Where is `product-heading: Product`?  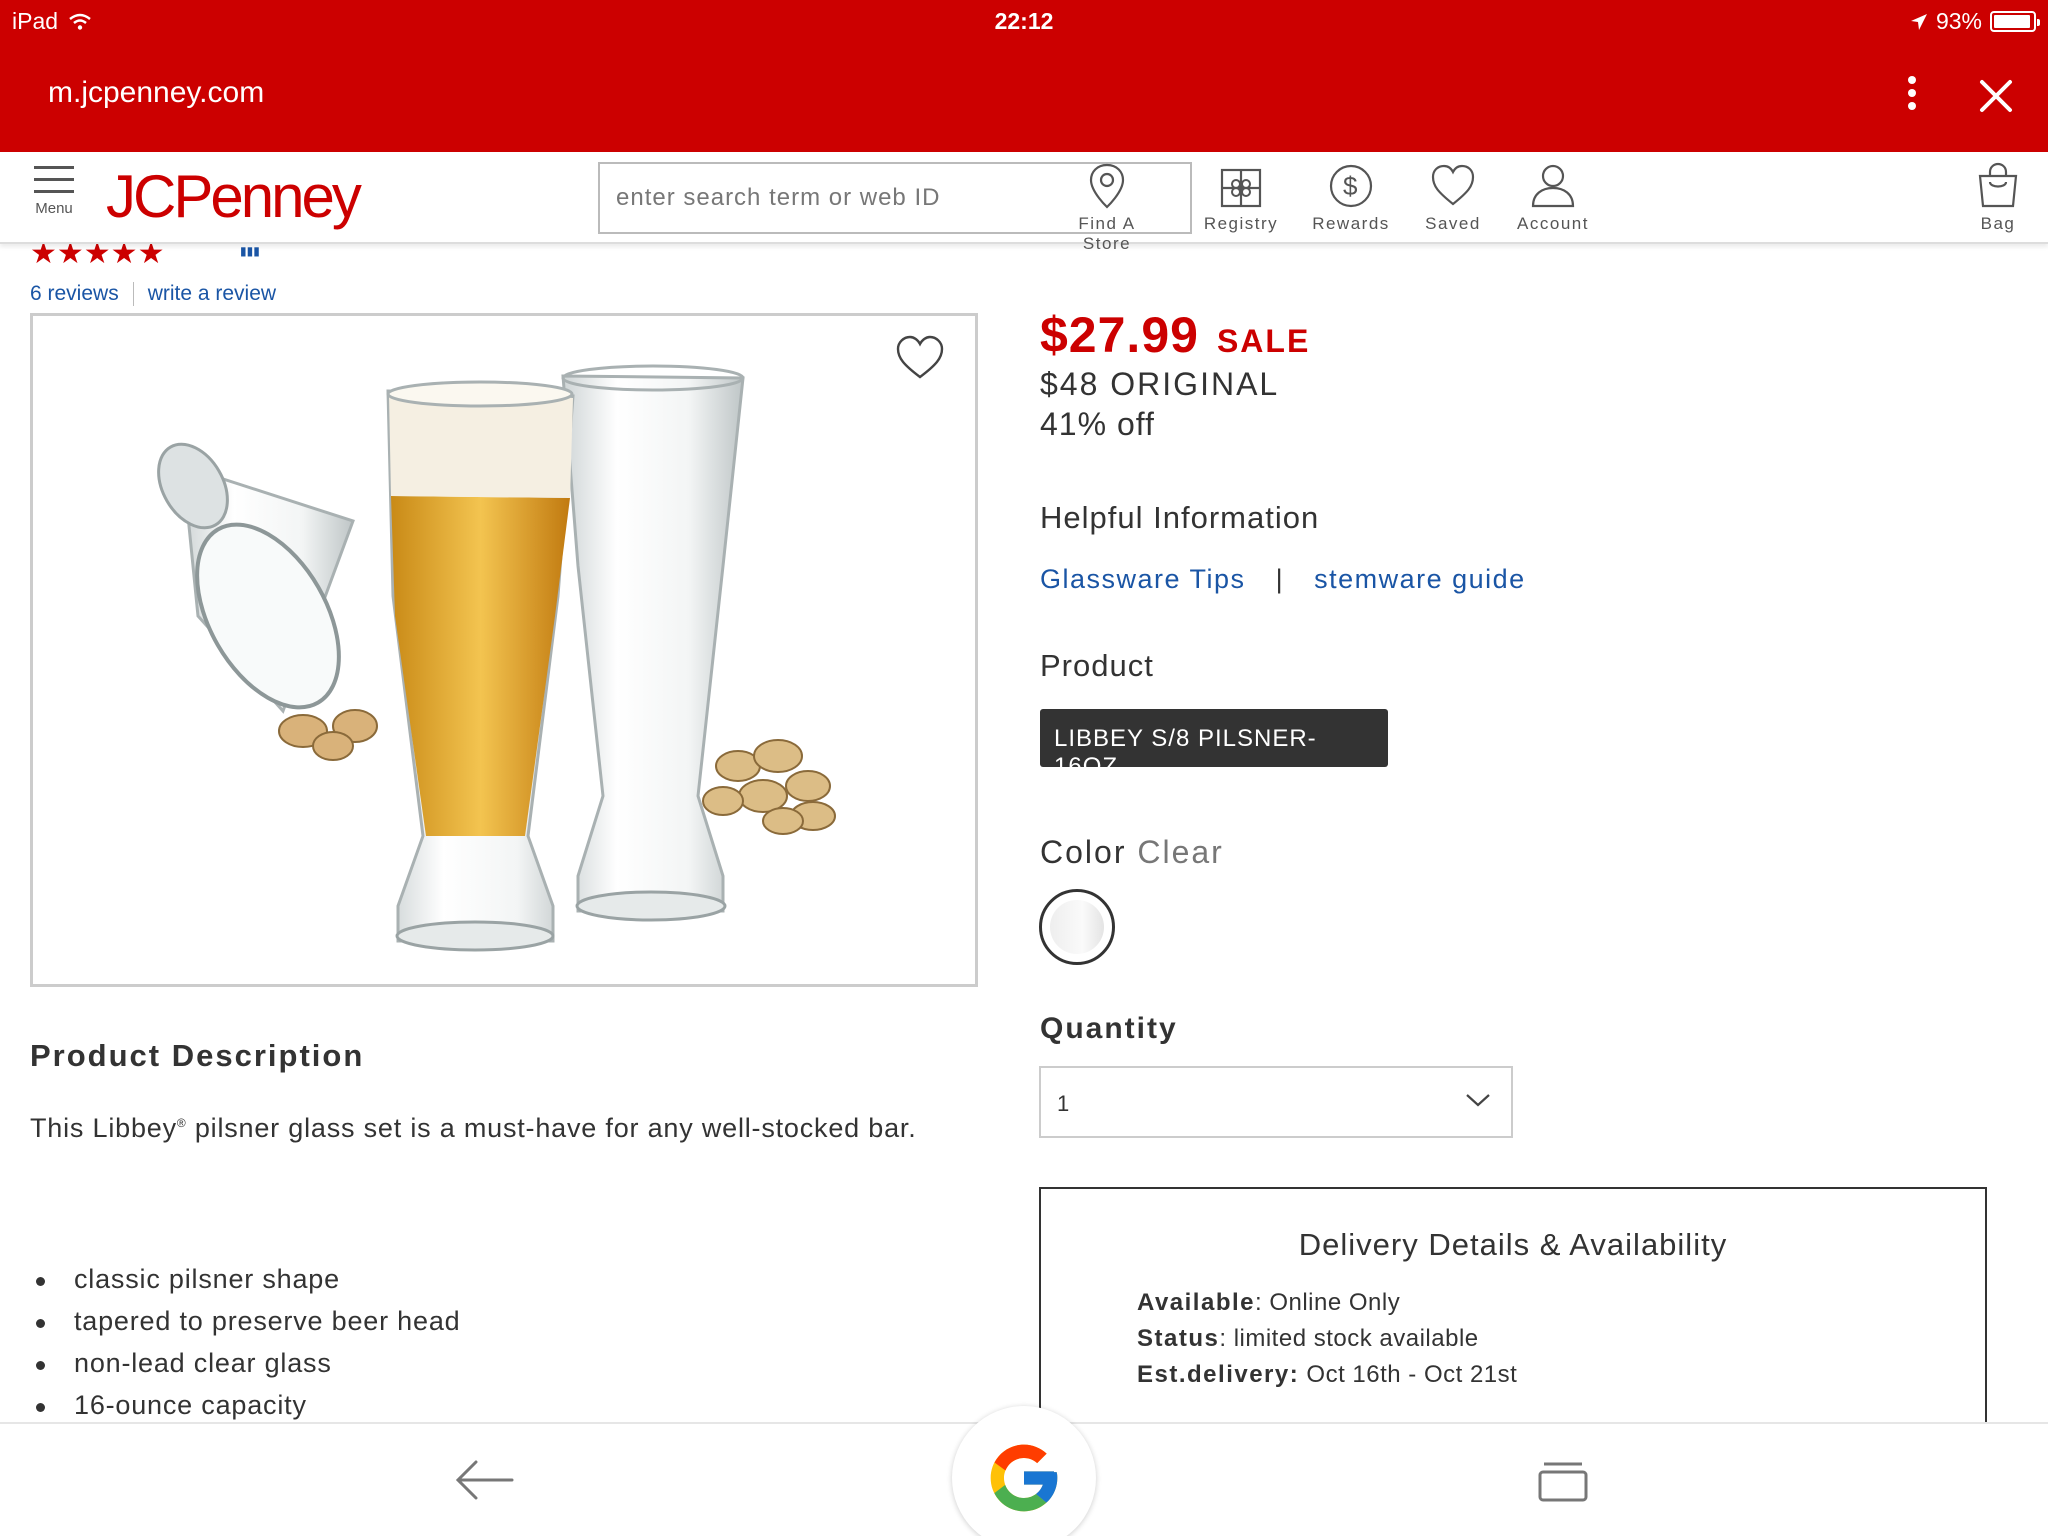
product-heading: Product is located at coordinates (1097, 665).